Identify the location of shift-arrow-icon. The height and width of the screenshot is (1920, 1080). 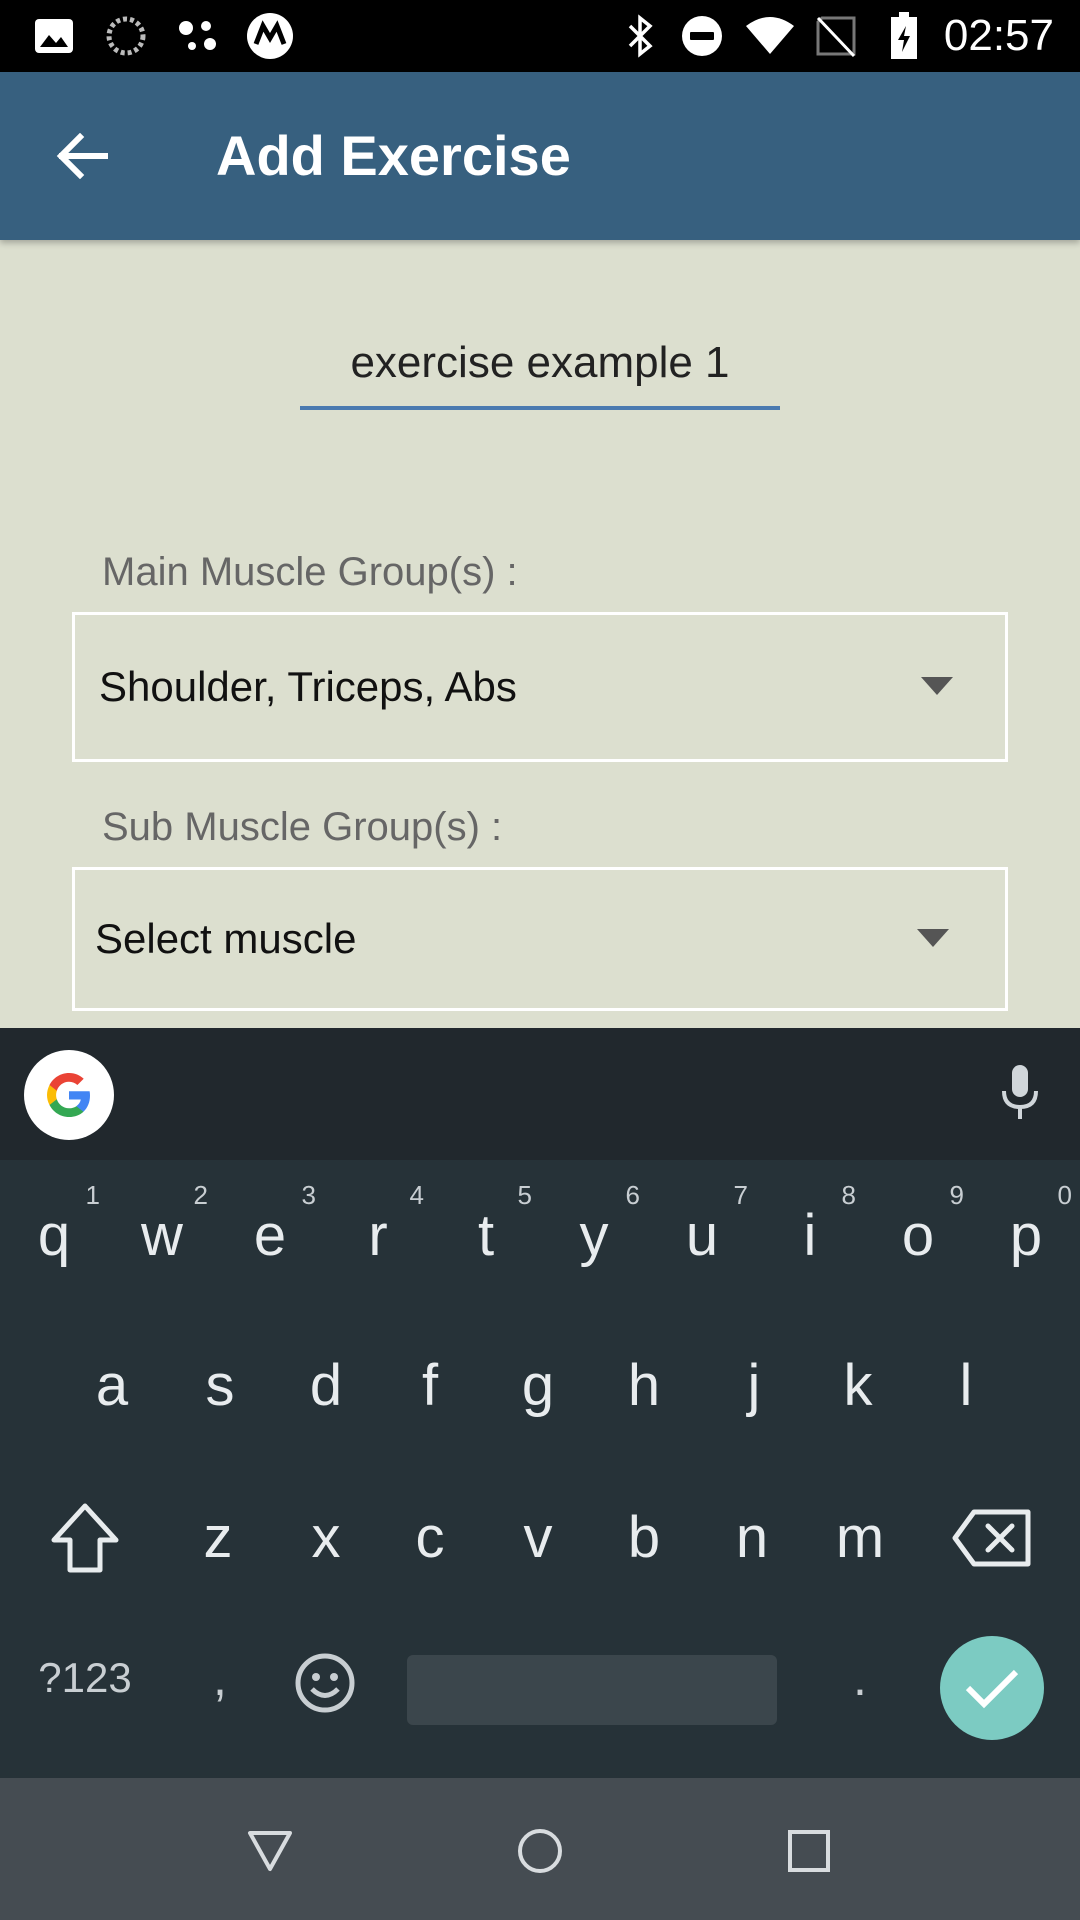
(85, 1538).